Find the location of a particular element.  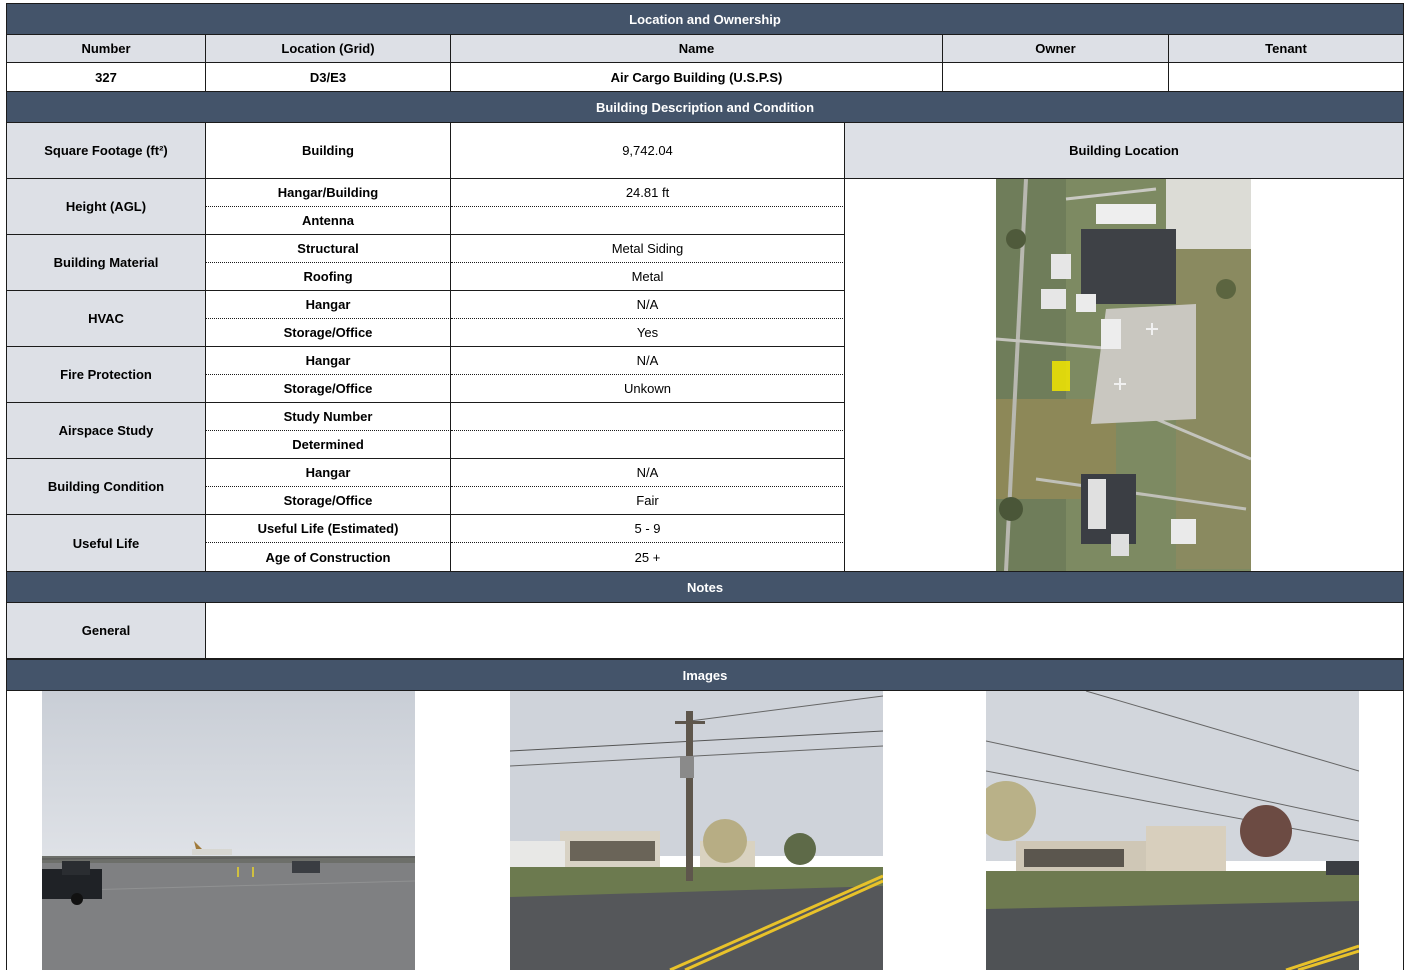

images-title: Images is located at coordinates (705, 675).